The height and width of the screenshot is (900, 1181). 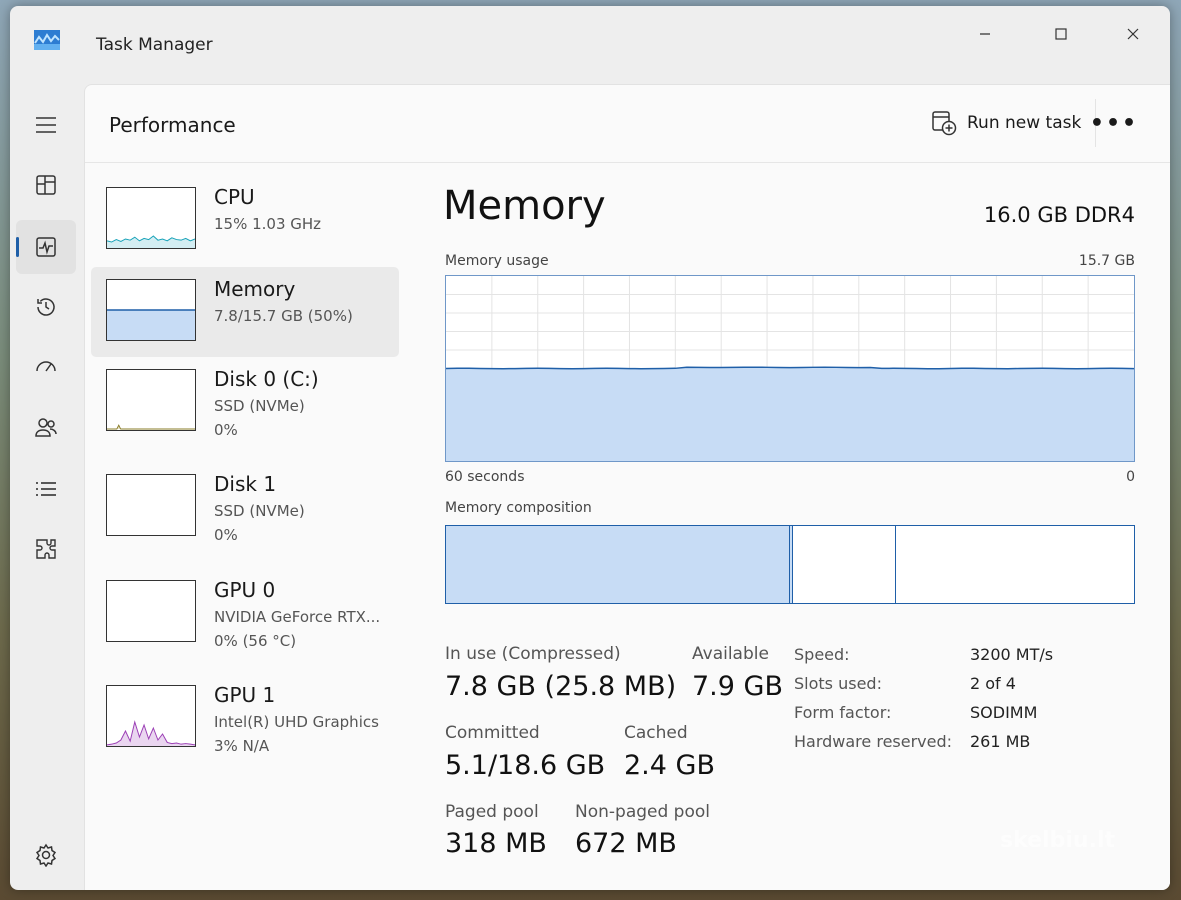 I want to click on hardware-reserved-value: 261 MB, so click(x=1000, y=741).